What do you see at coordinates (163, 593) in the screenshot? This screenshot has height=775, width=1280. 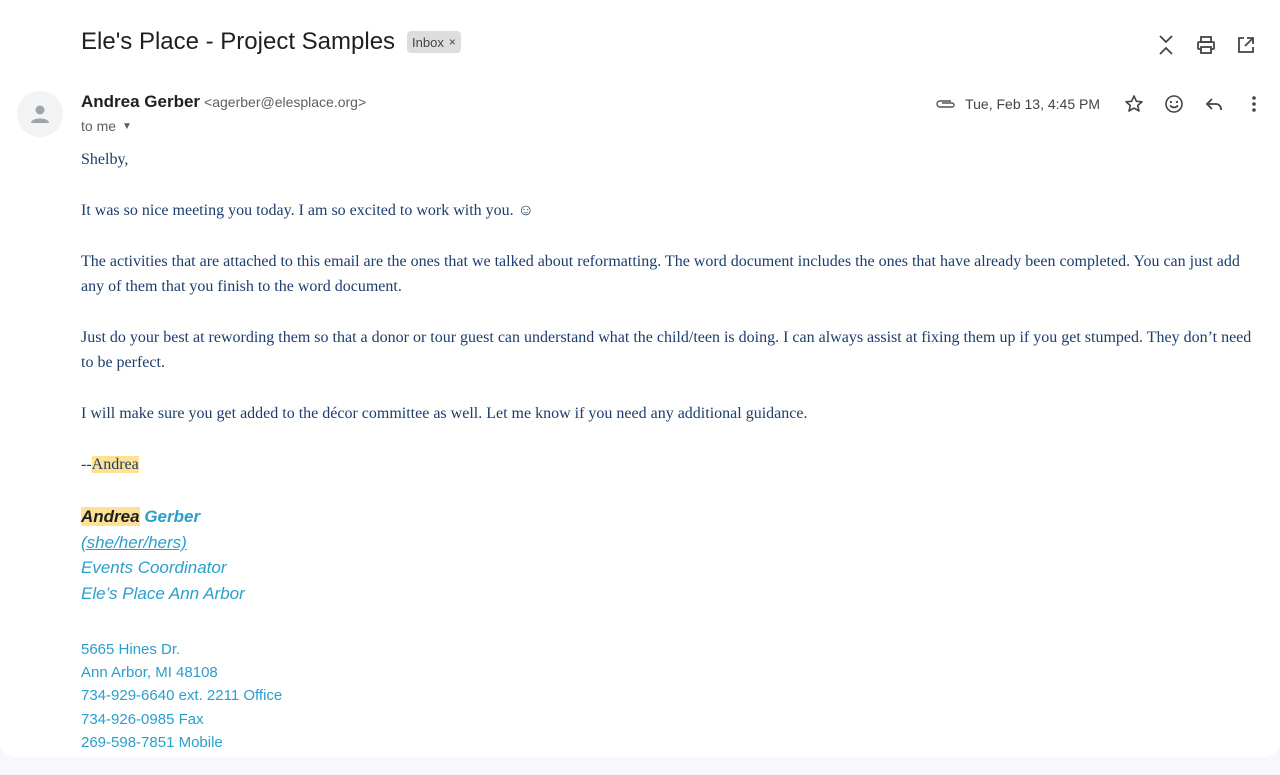 I see `signature-org: Ele’s Place Ann Arbor` at bounding box center [163, 593].